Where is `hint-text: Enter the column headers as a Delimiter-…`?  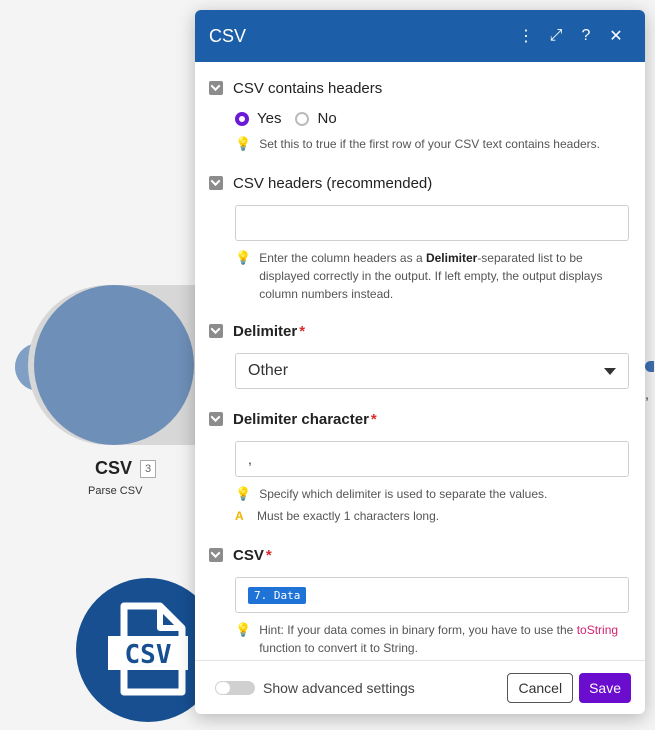 hint-text: Enter the column headers as a Delimiter-… is located at coordinates (431, 276).